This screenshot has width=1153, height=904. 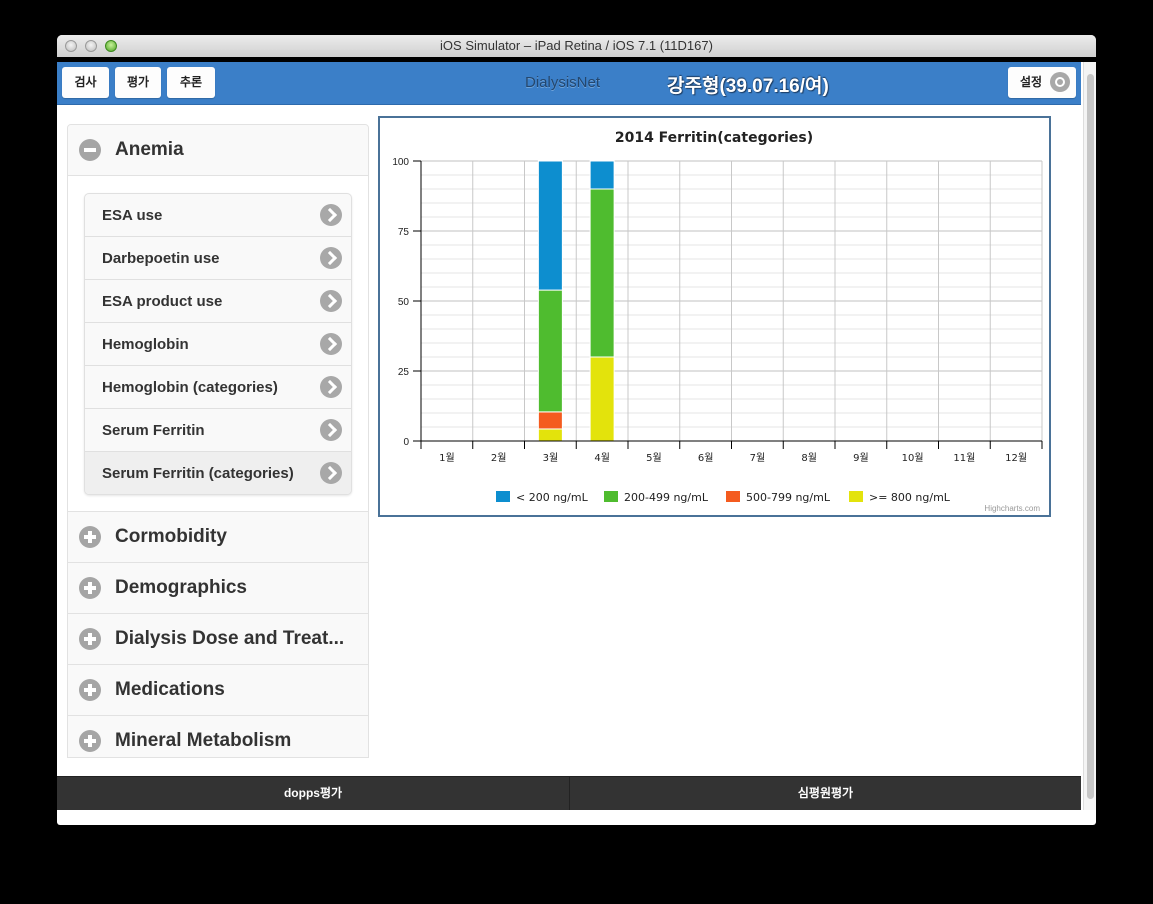 I want to click on section-header-anemia: Anemia, so click(x=218, y=150).